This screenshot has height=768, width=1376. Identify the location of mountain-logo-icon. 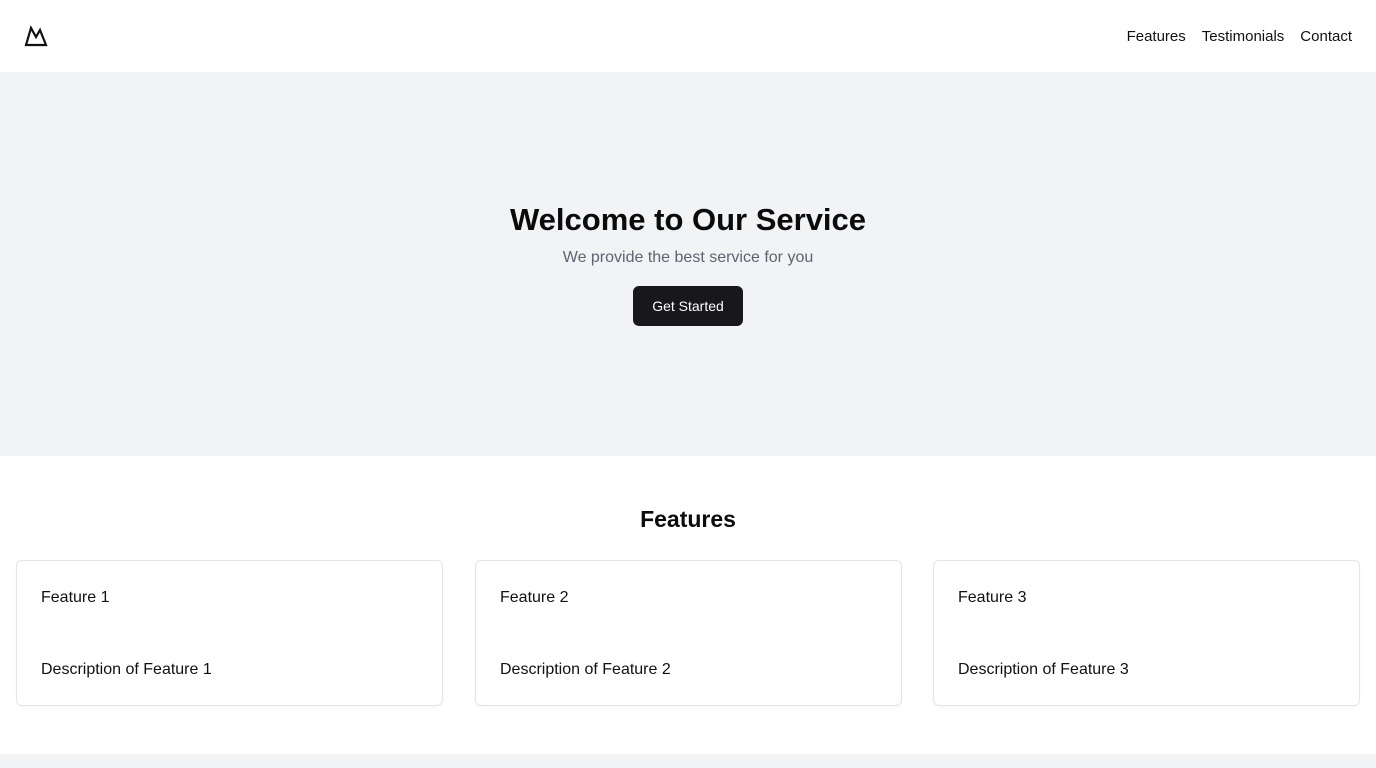
(36, 36).